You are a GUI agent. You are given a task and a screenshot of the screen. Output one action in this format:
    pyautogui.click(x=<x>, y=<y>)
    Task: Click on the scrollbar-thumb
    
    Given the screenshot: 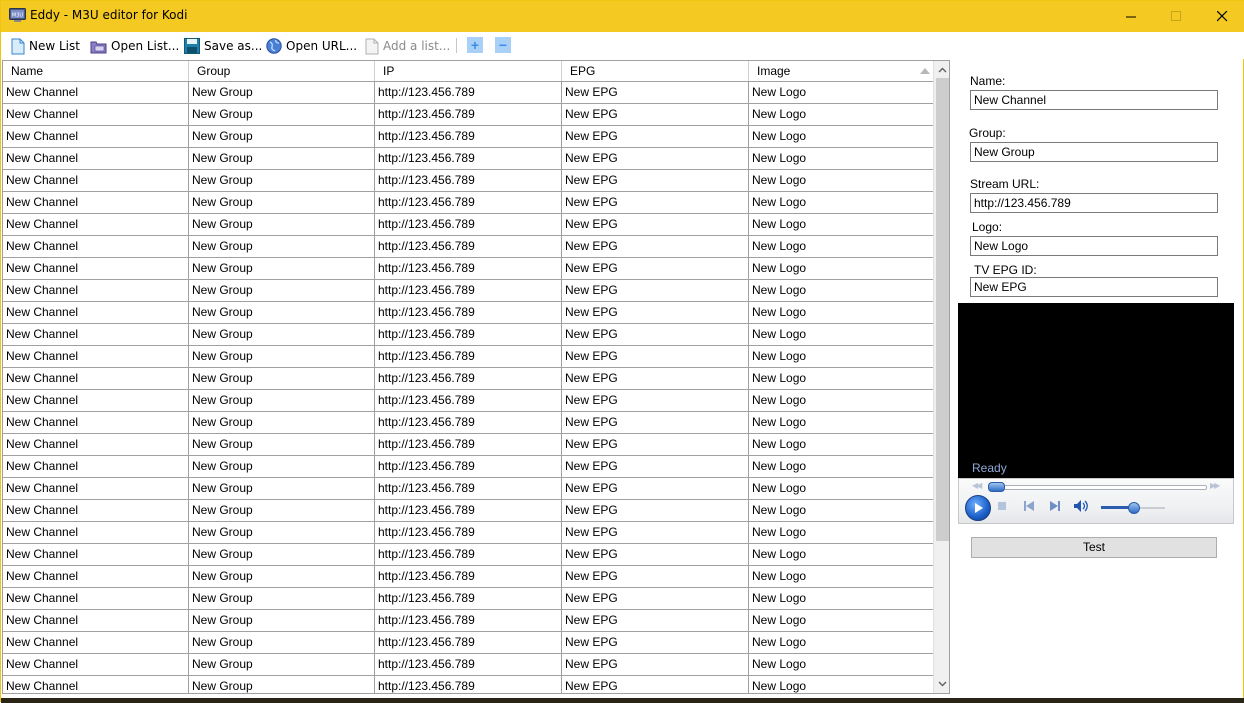 What is the action you would take?
    pyautogui.click(x=942, y=309)
    